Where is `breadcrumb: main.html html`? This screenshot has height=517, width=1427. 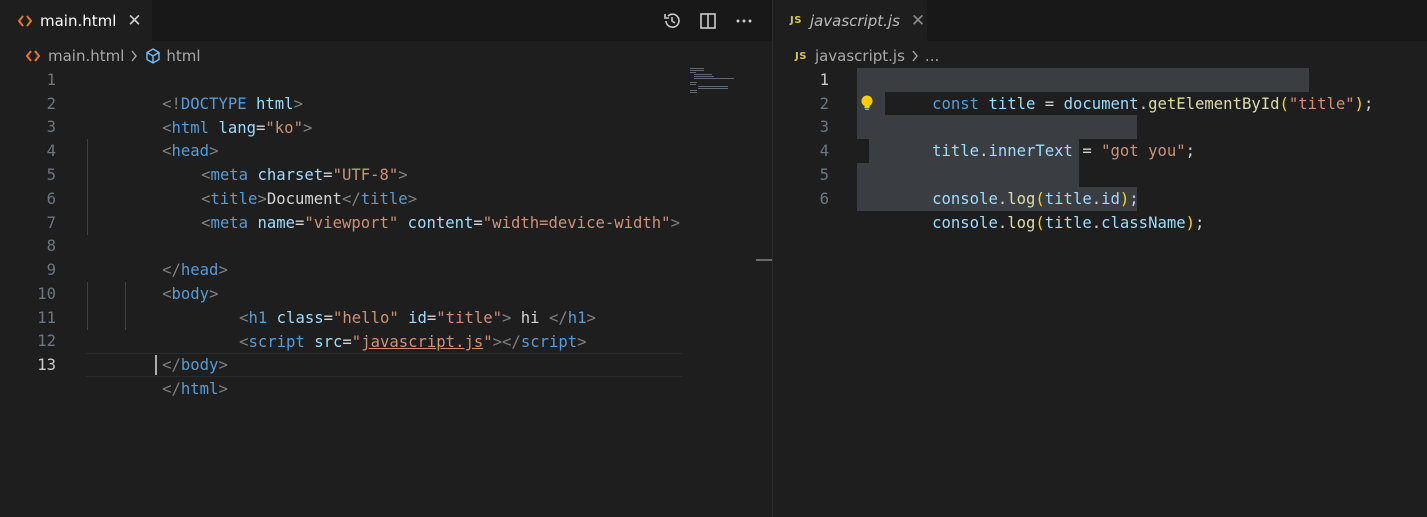
breadcrumb: main.html html is located at coordinates (113, 56).